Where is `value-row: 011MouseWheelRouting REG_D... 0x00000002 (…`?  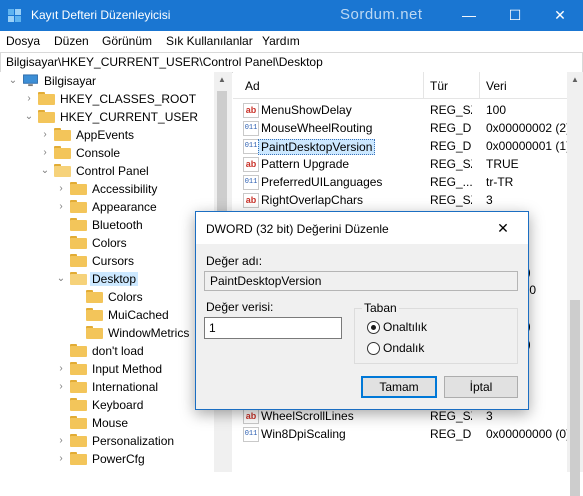
value-row: 011MouseWheelRouting REG_D... 0x00000002 (… is located at coordinates (400, 128).